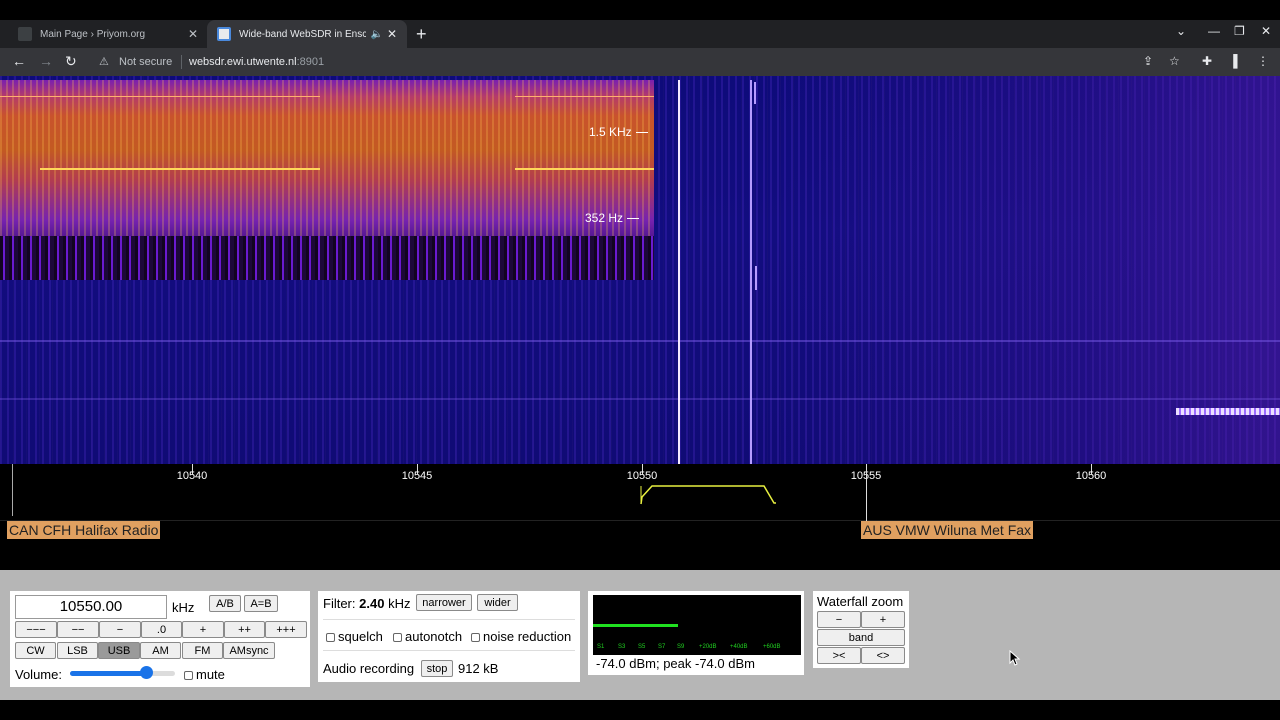  I want to click on autonotch-checkbox-box, so click(397, 638).